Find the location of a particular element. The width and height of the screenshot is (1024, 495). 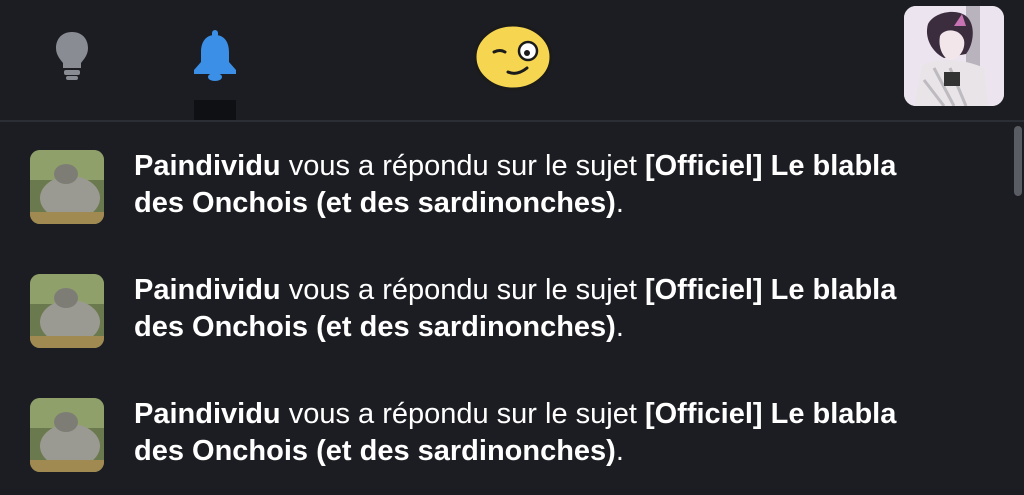

dropdown-caret is located at coordinates (215, 111).